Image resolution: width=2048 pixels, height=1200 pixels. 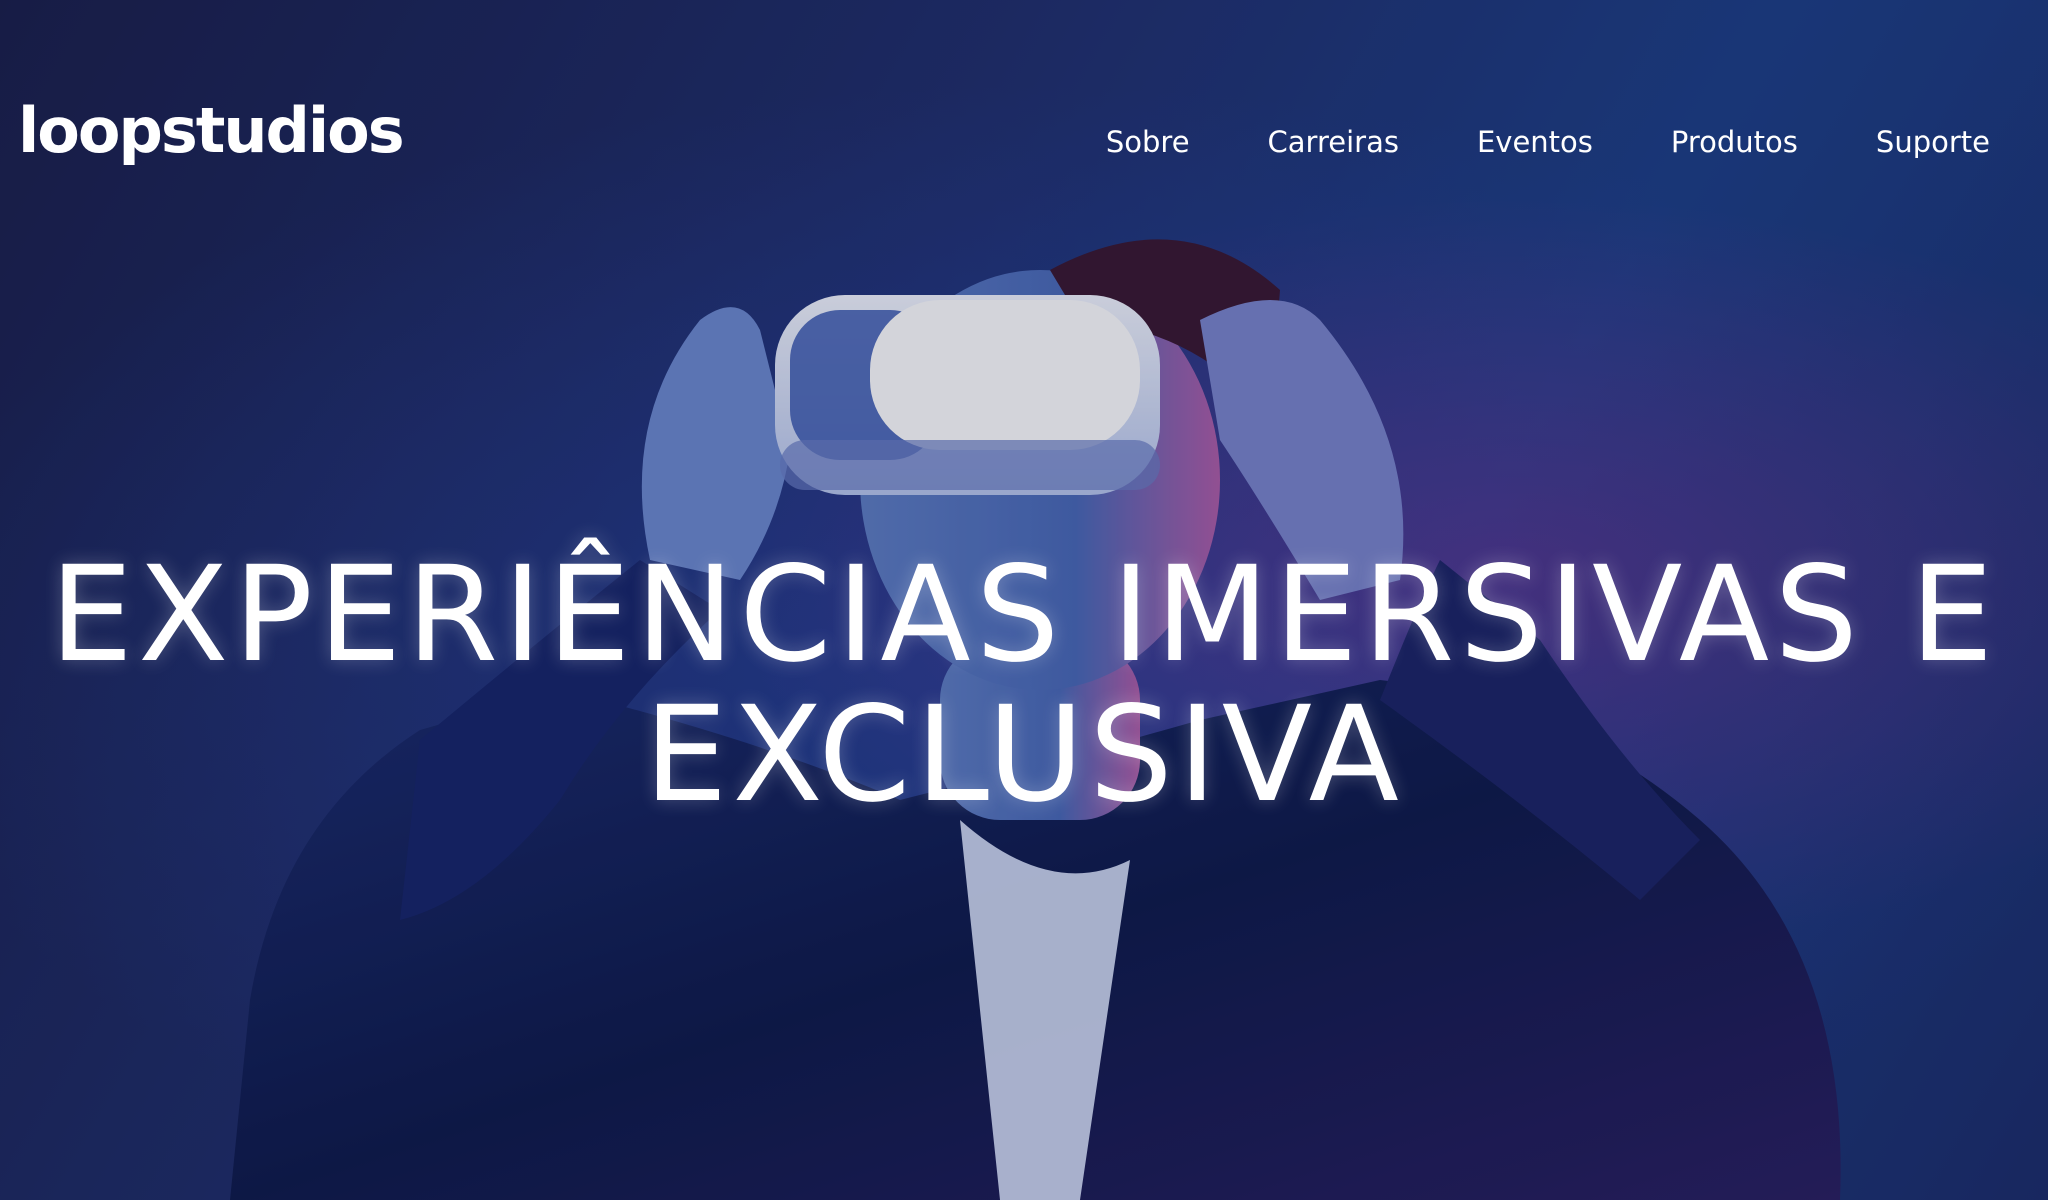 I want to click on nav-link-suporte: Suporte, so click(x=1933, y=142).